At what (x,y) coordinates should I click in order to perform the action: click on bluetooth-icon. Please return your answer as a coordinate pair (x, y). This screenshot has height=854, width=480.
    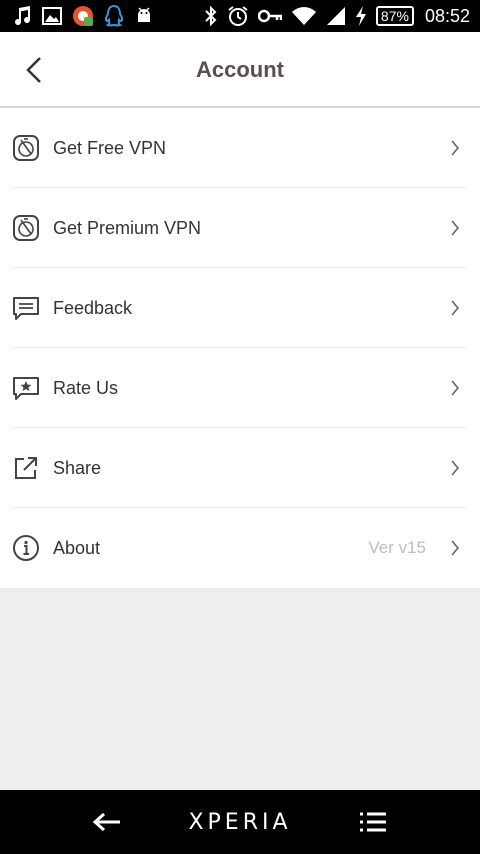
    Looking at the image, I should click on (211, 16).